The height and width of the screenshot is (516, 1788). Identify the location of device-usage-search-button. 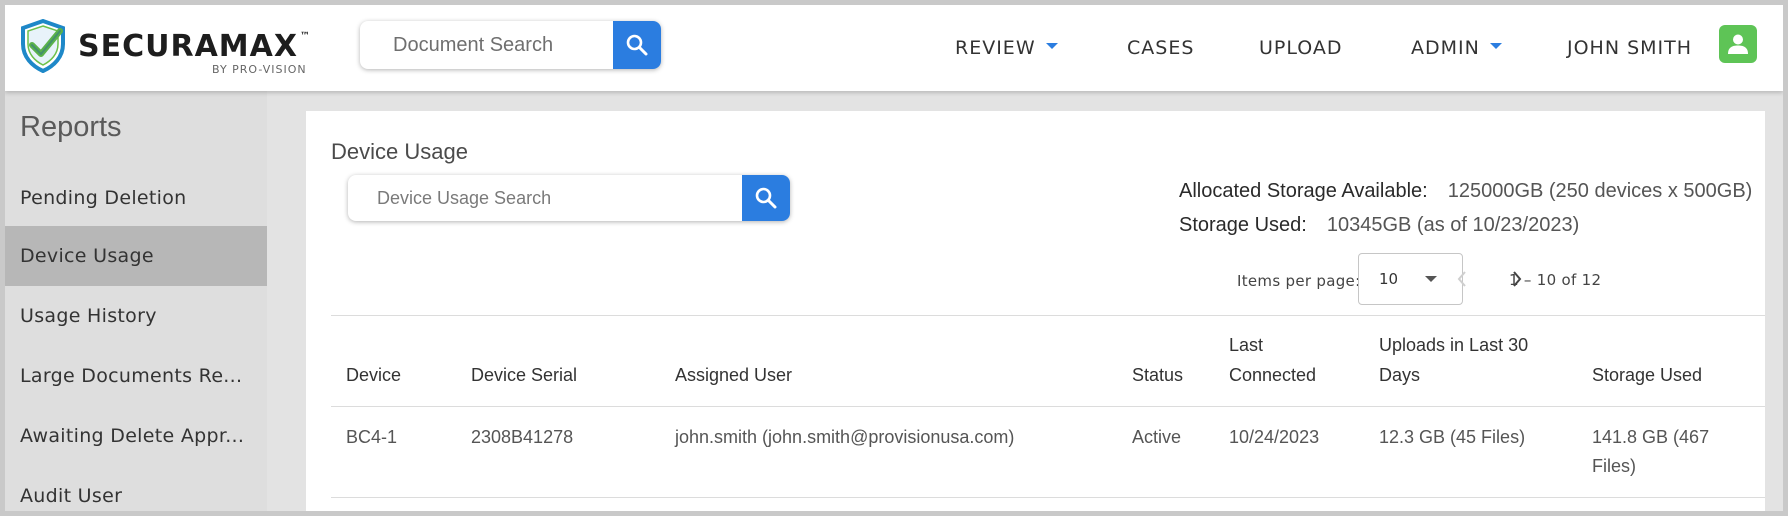
(766, 198).